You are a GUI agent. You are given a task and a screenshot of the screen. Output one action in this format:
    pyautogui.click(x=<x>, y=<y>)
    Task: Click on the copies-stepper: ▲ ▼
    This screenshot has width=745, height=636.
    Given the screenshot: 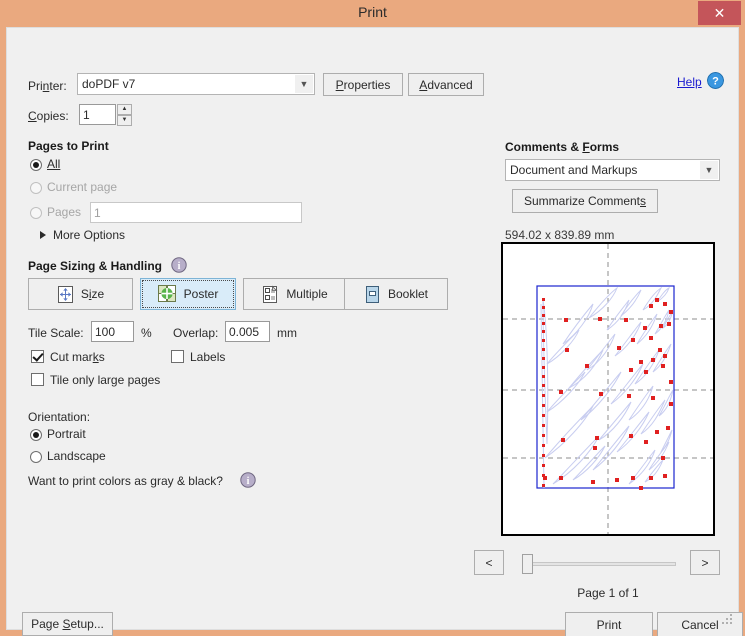 What is the action you would take?
    pyautogui.click(x=124, y=115)
    